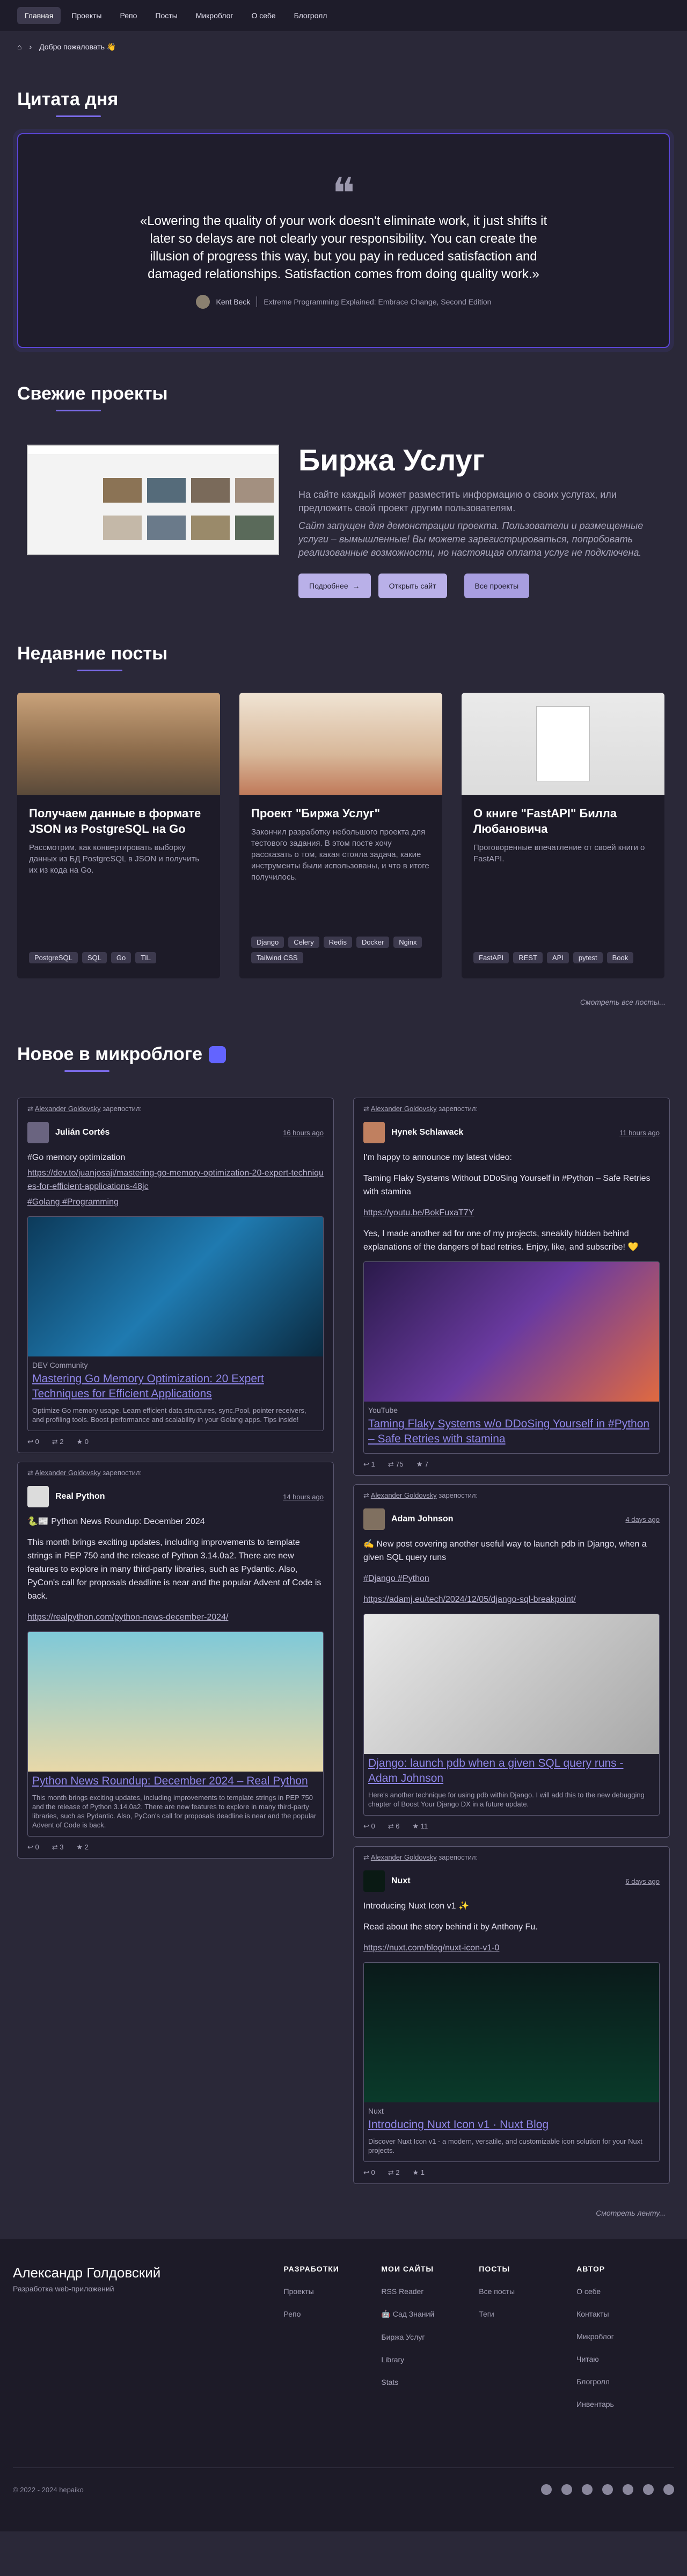 Image resolution: width=687 pixels, height=2576 pixels. I want to click on rss-icon, so click(648, 2489).